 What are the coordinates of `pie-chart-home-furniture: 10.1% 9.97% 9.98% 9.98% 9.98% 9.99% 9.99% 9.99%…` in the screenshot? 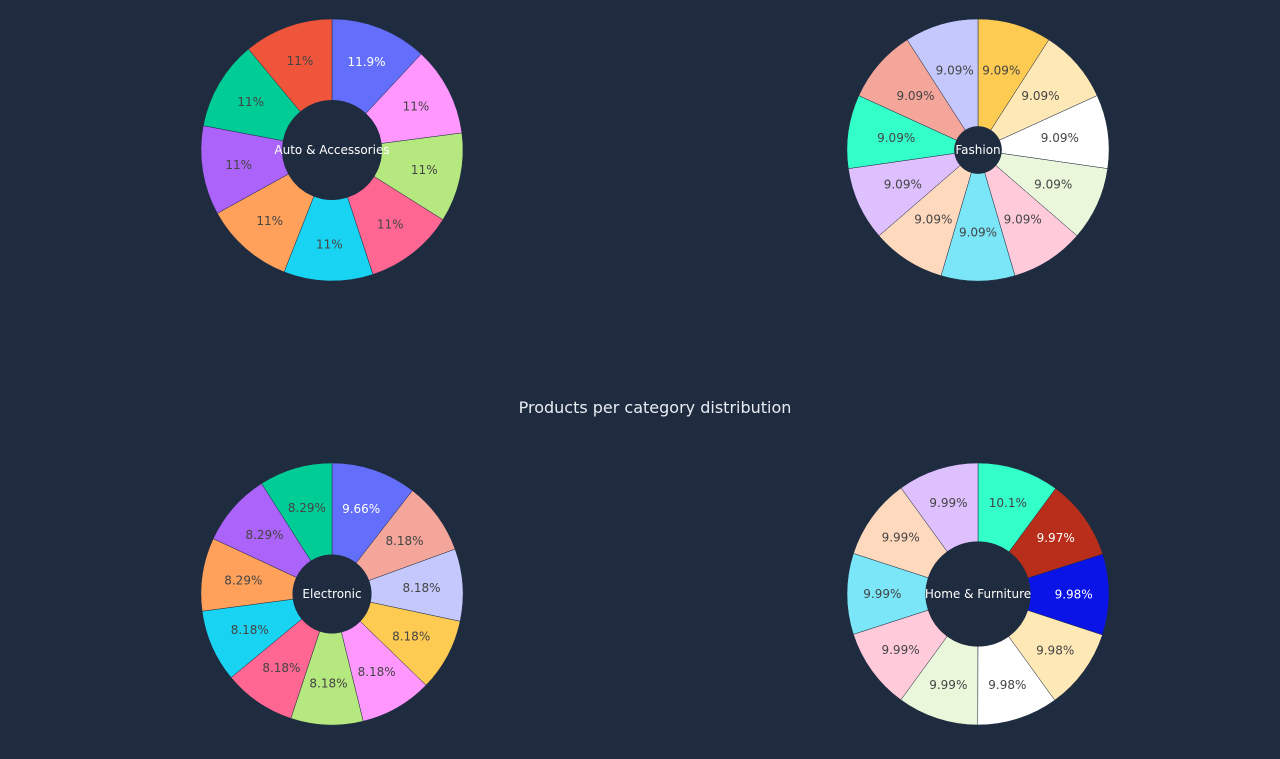 It's located at (978, 594).